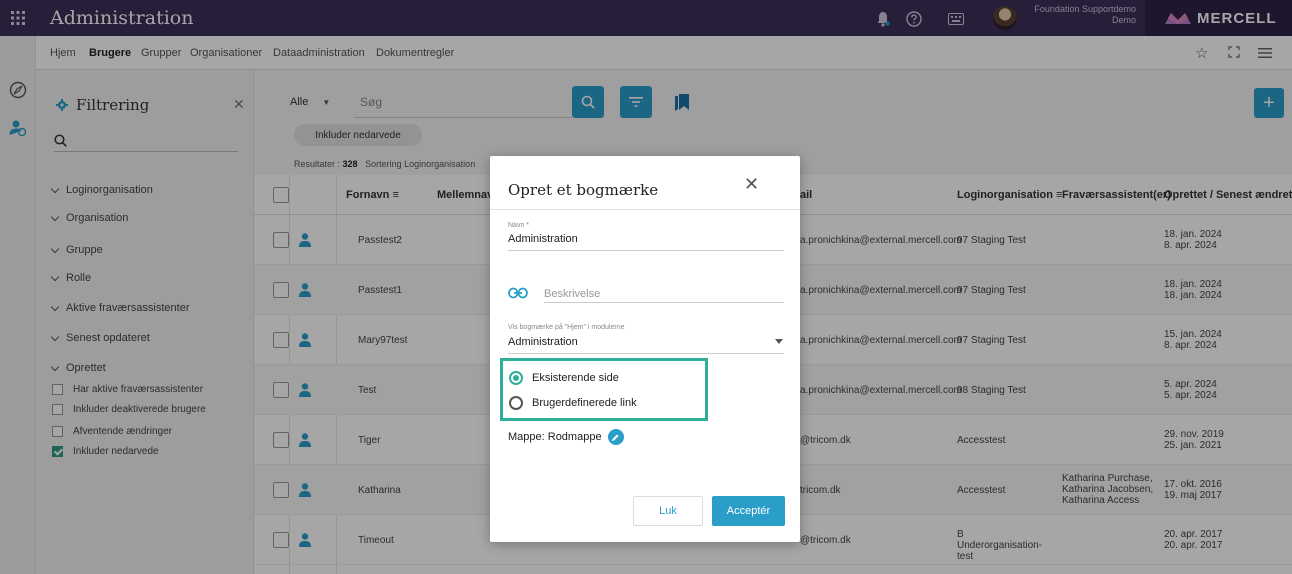 The height and width of the screenshot is (574, 1292). I want to click on highlight-box, so click(604, 389).